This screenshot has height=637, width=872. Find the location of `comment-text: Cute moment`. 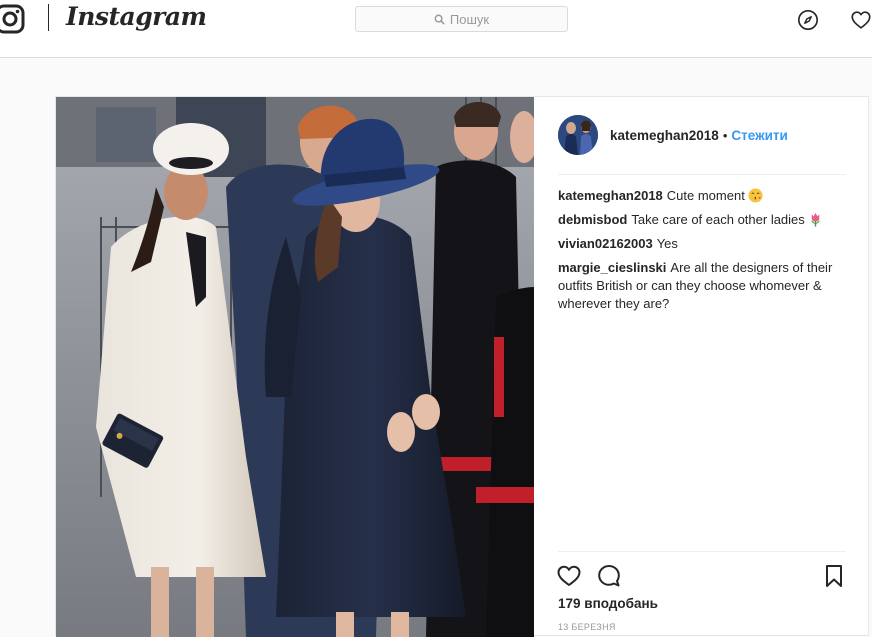

comment-text: Cute moment is located at coordinates (705, 195).